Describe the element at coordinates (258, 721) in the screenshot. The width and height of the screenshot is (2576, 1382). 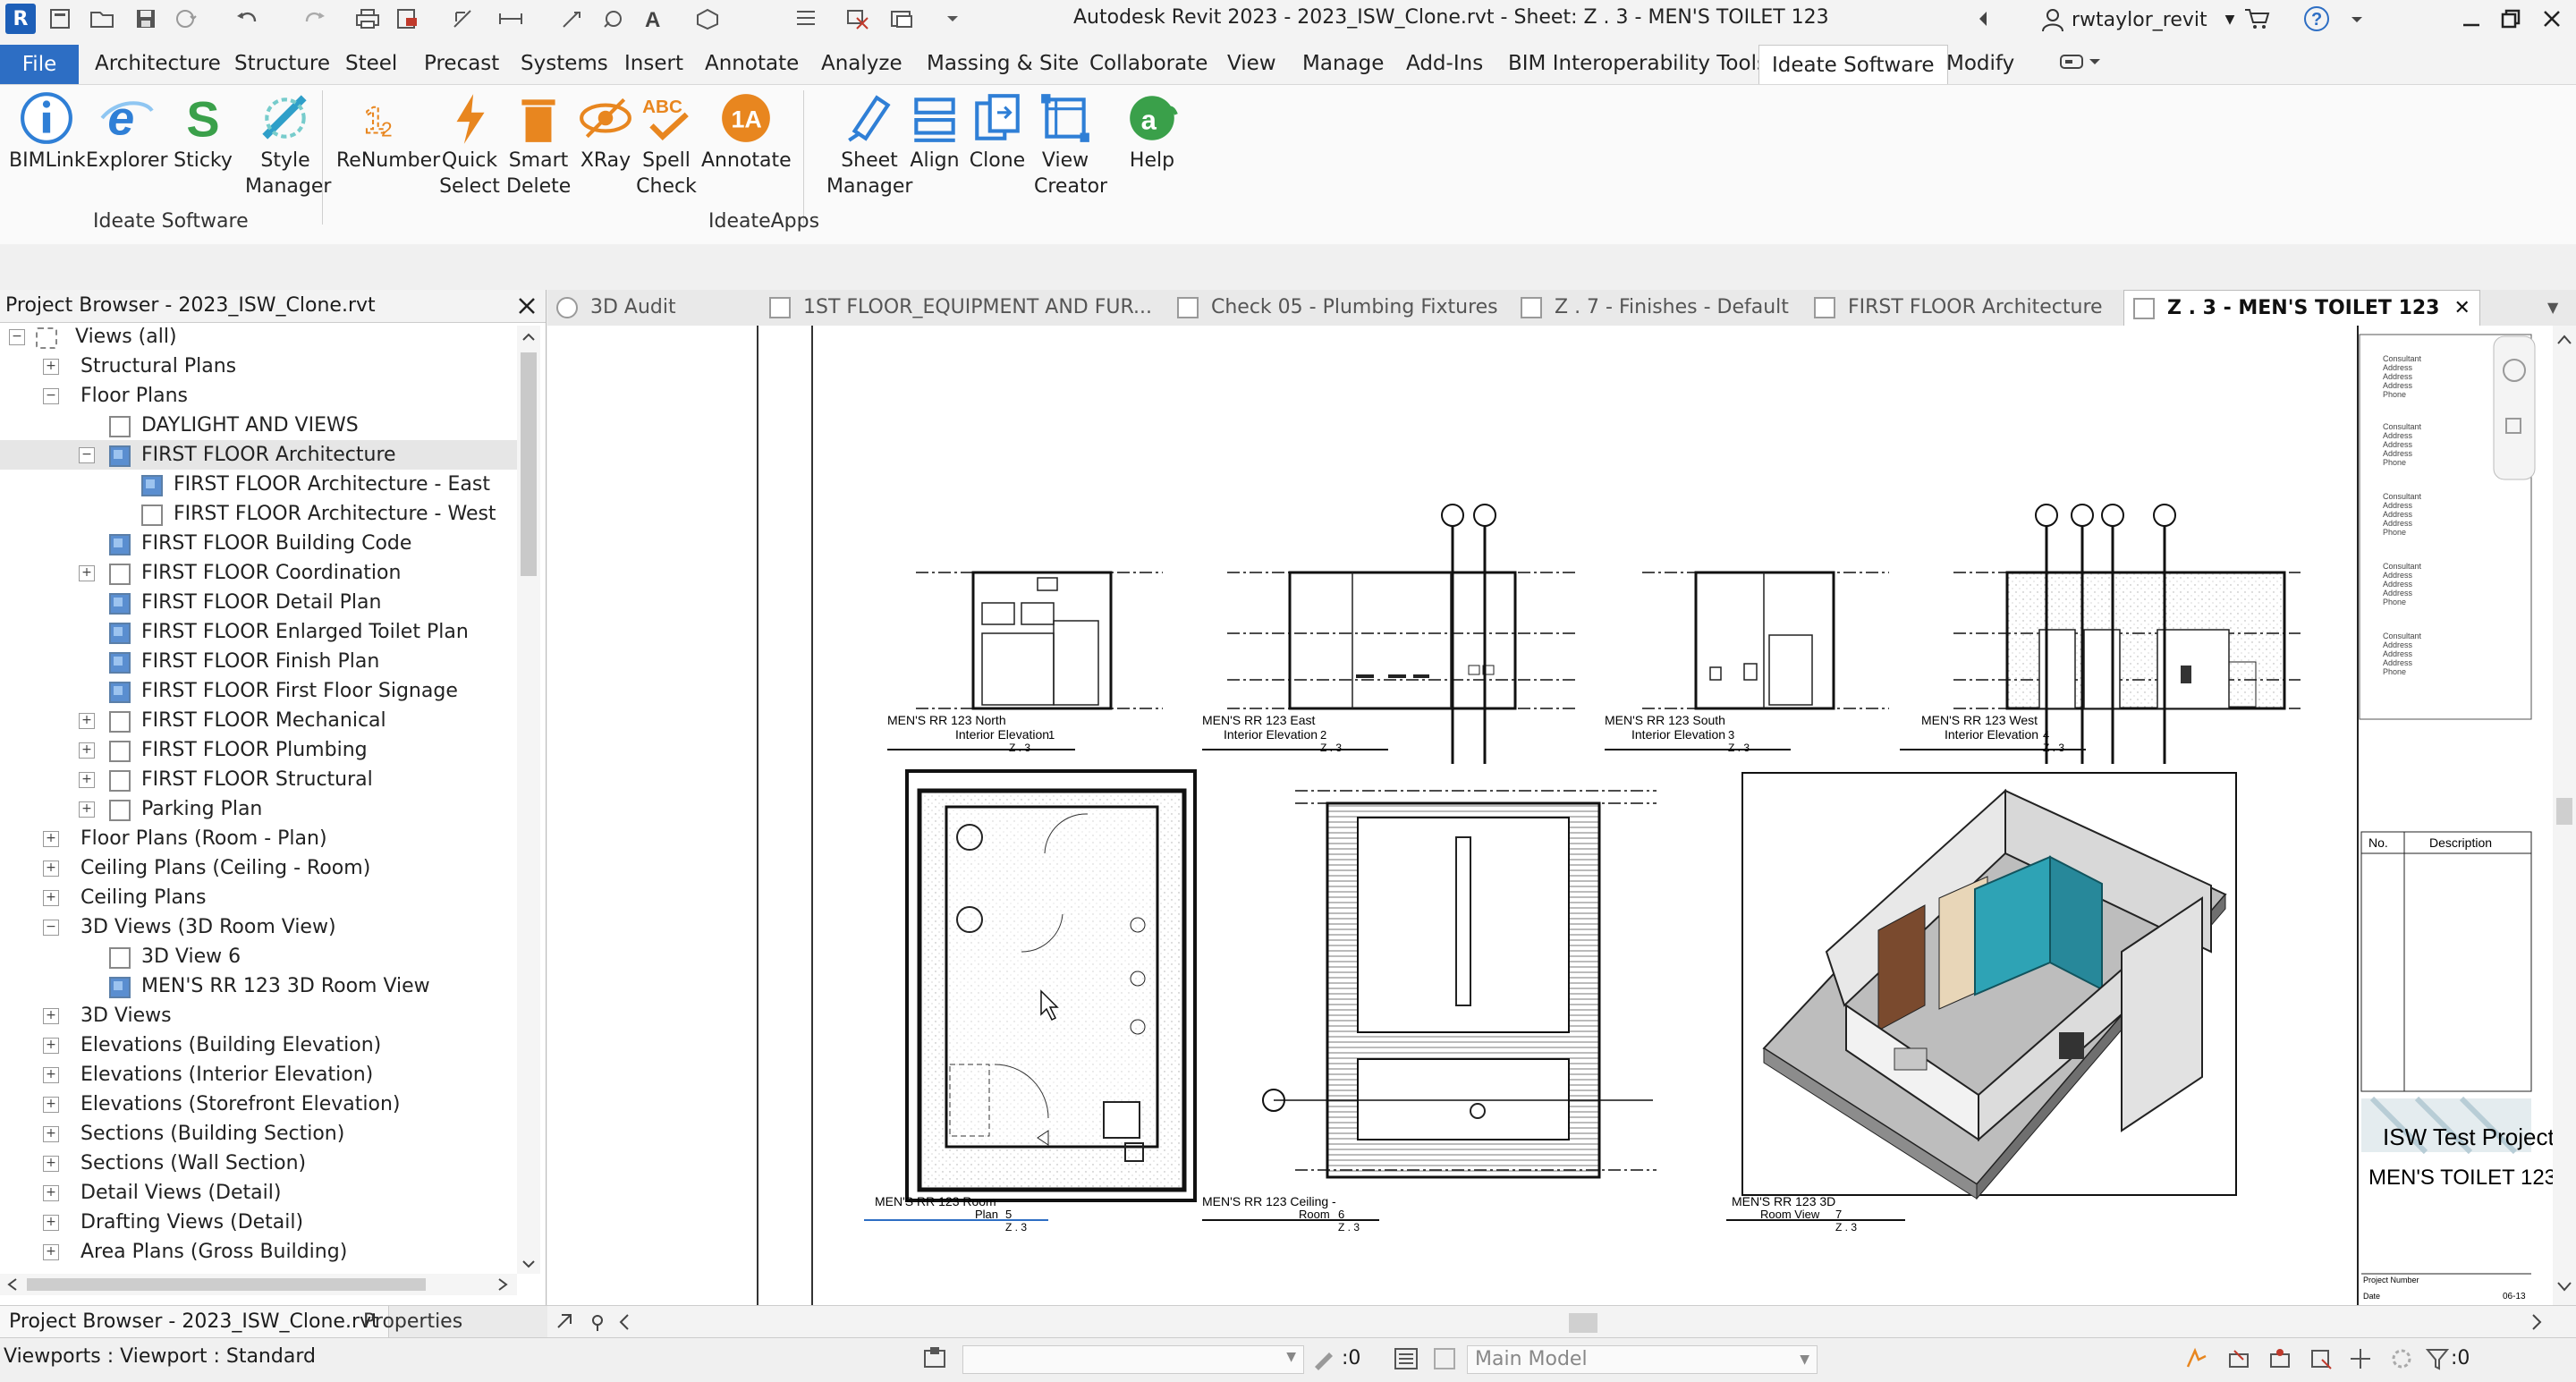
I see `browser-tree-item: + FIRST FLOOR Mechanical` at that location.